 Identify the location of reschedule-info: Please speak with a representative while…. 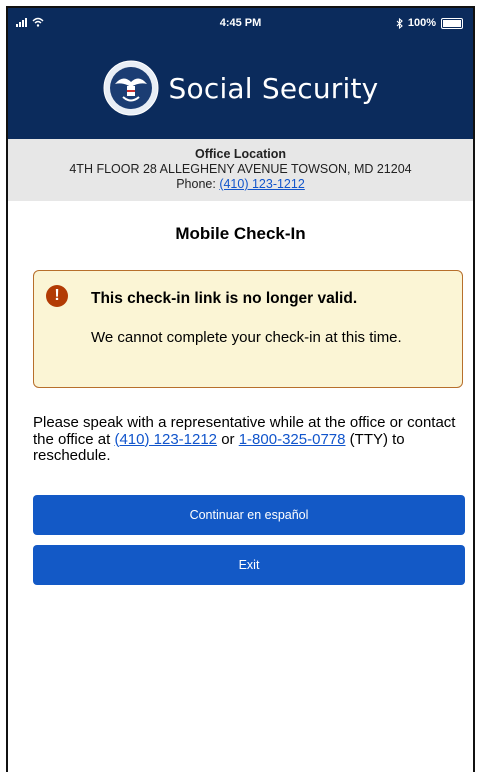
(249, 439).